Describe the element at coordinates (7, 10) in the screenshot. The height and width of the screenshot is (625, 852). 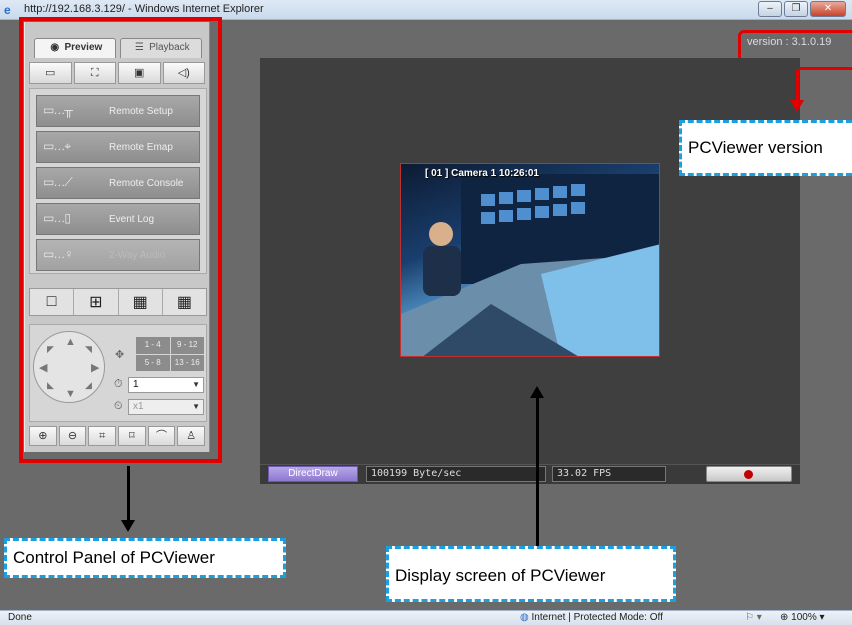
I see `ie-logo-icon: e` at that location.